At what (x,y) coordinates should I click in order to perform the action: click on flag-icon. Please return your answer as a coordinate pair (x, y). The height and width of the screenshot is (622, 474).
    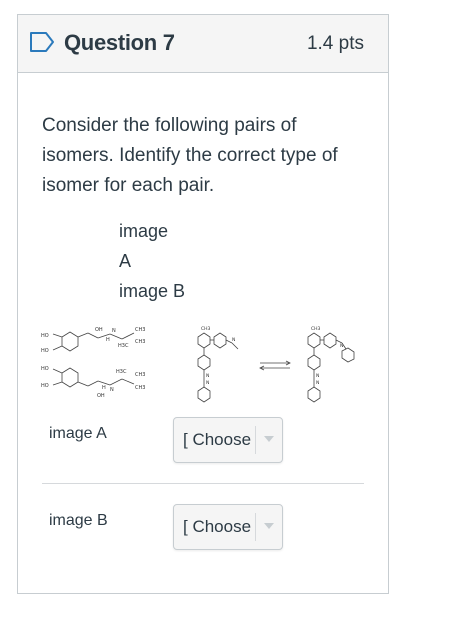
    Looking at the image, I should click on (42, 42).